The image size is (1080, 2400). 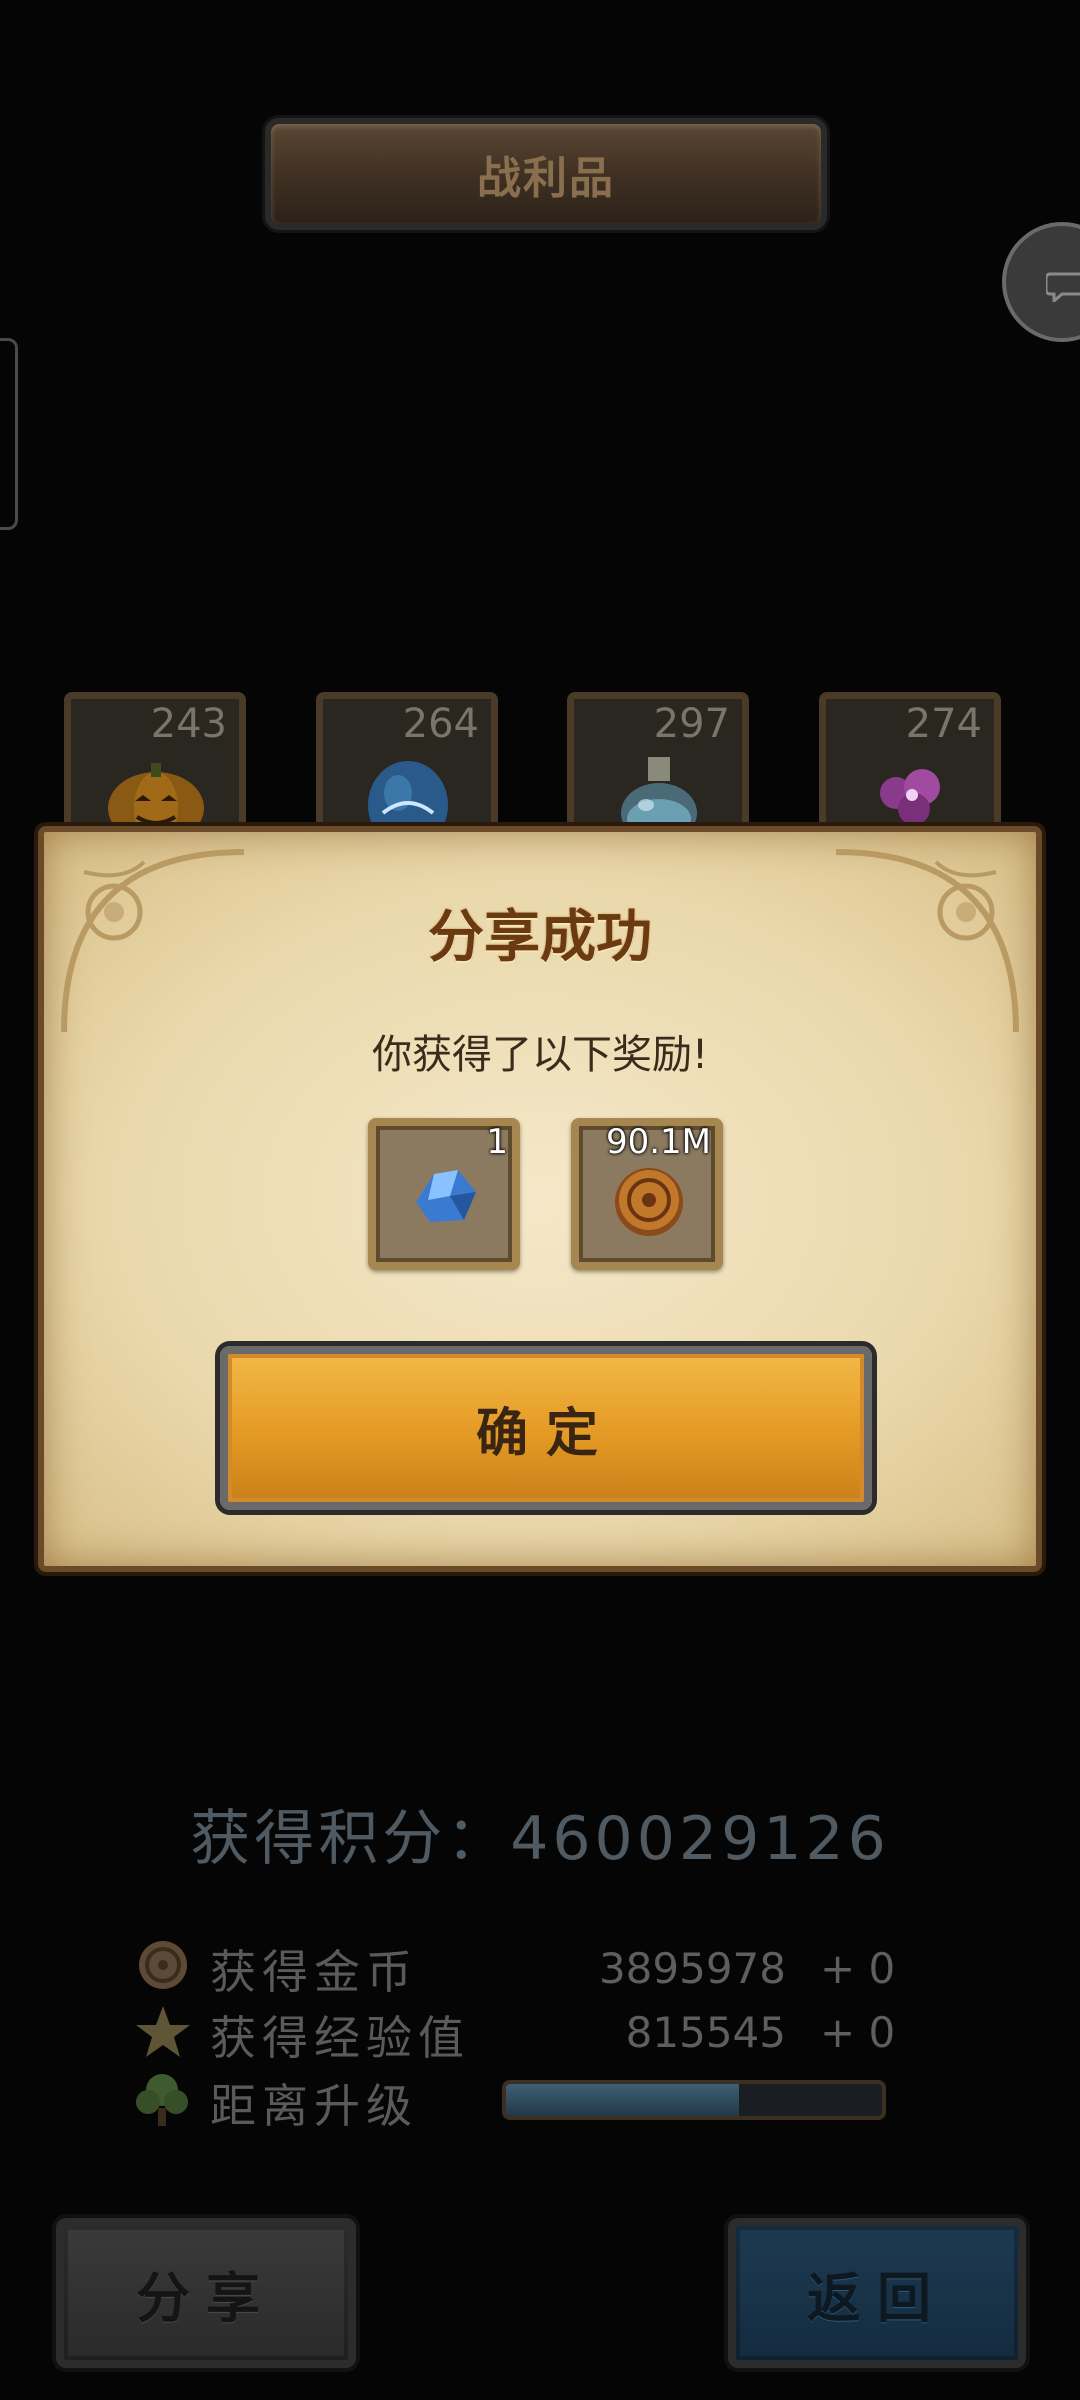 What do you see at coordinates (206, 2298) in the screenshot?
I see `share-label: 分享` at bounding box center [206, 2298].